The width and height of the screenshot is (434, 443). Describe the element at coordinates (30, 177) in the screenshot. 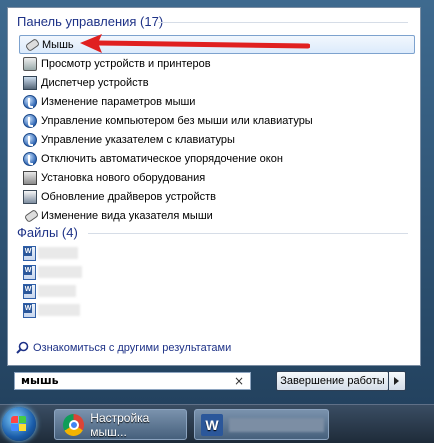

I see `hardware-install-icon` at that location.